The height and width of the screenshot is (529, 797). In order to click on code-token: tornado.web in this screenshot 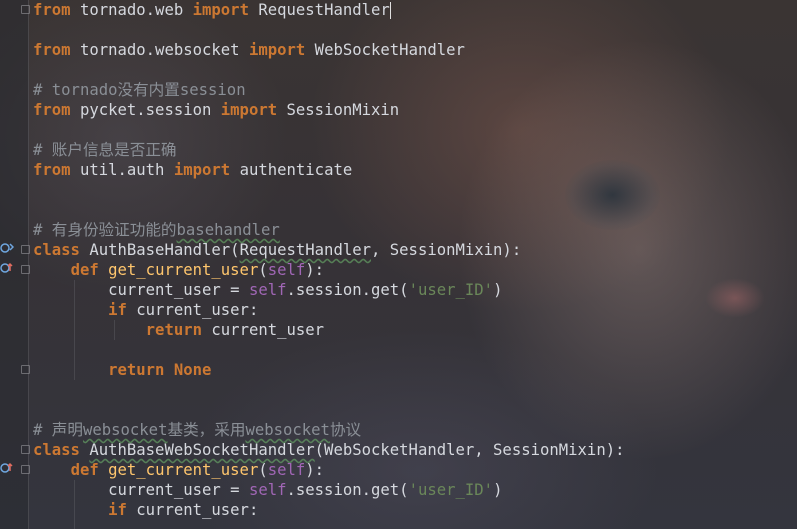, I will do `click(131, 10)`.